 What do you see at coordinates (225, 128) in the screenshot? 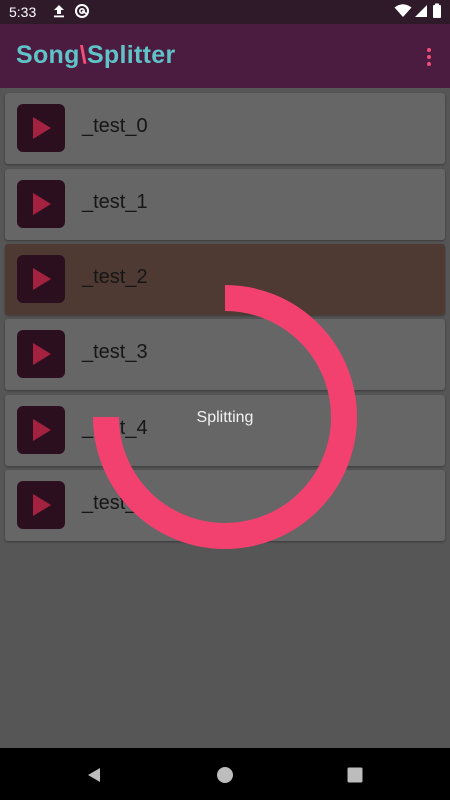
I see `song-item: _test_0` at bounding box center [225, 128].